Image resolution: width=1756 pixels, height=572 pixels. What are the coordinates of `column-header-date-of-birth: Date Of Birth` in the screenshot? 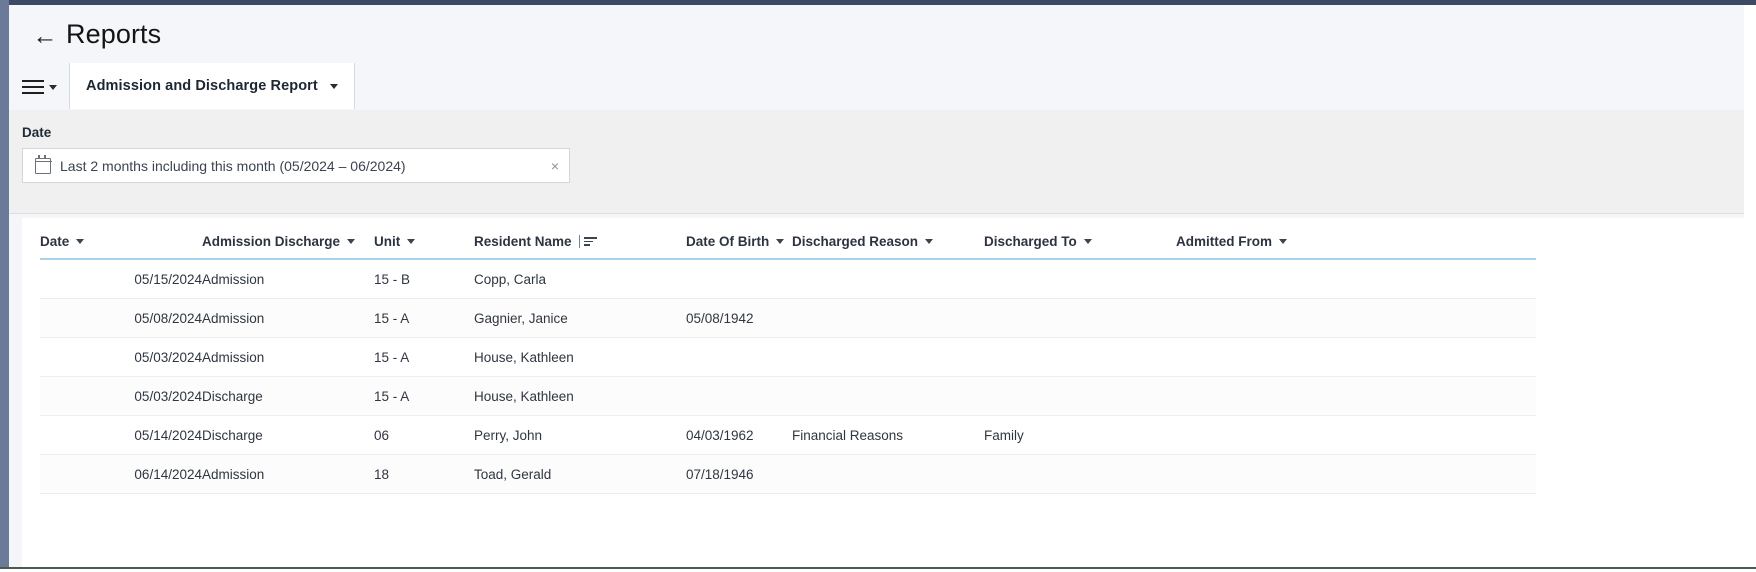 It's located at (739, 239).